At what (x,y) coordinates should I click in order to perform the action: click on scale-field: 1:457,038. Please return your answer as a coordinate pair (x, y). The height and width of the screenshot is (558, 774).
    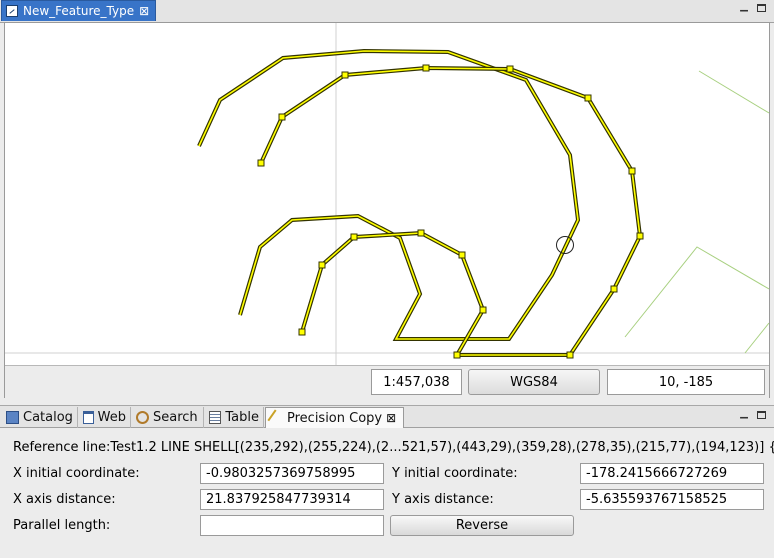
    Looking at the image, I should click on (416, 382).